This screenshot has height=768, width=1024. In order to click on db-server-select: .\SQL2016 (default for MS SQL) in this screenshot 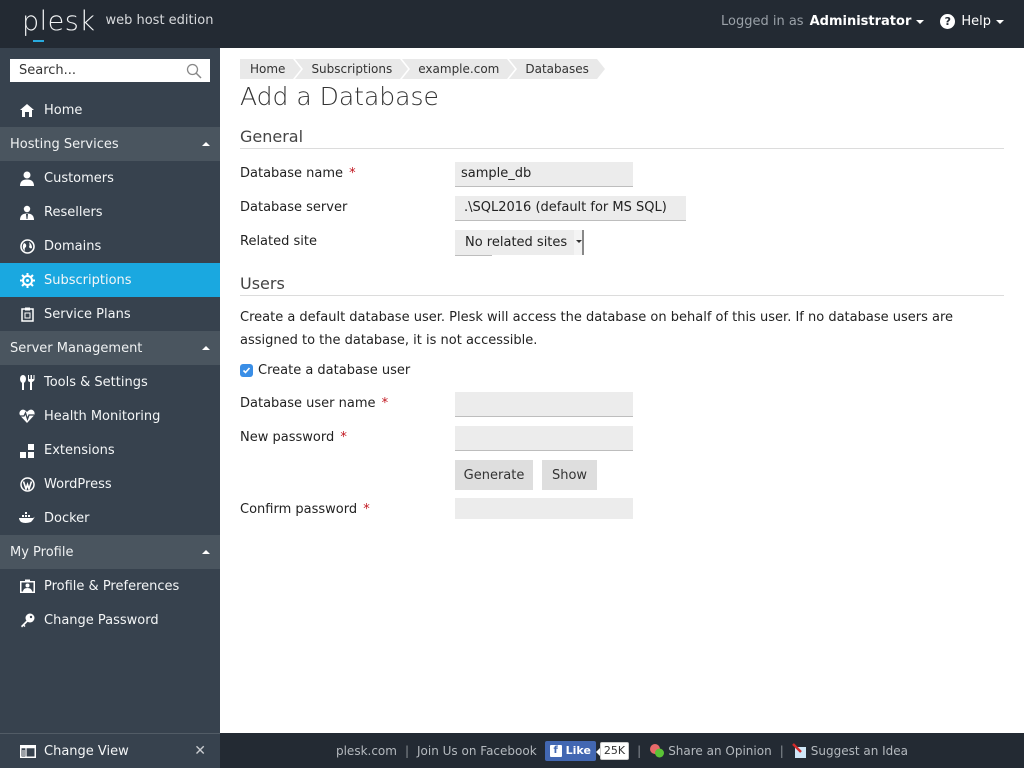, I will do `click(570, 208)`.